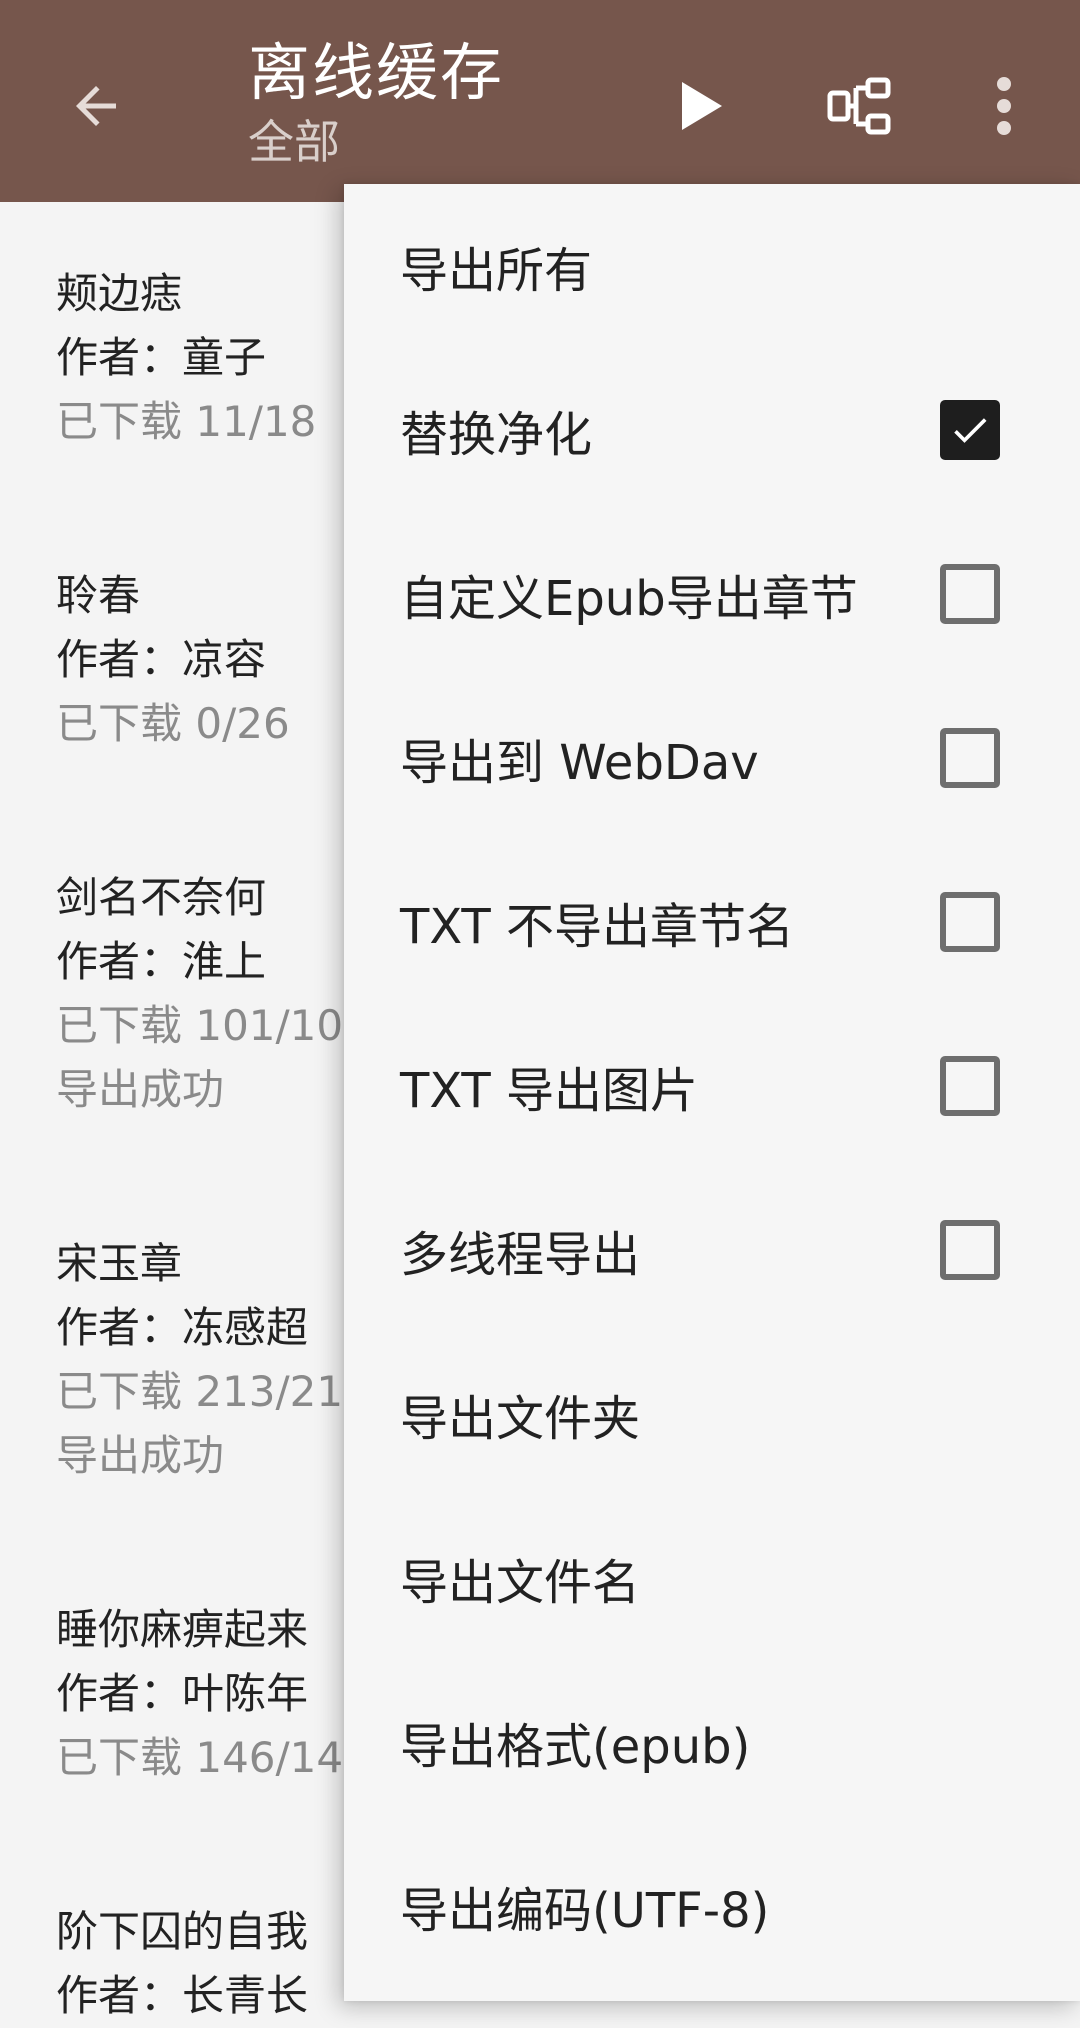 The height and width of the screenshot is (2028, 1080). I want to click on menu-item-label: 自定义Epub导出章节, so click(629, 599).